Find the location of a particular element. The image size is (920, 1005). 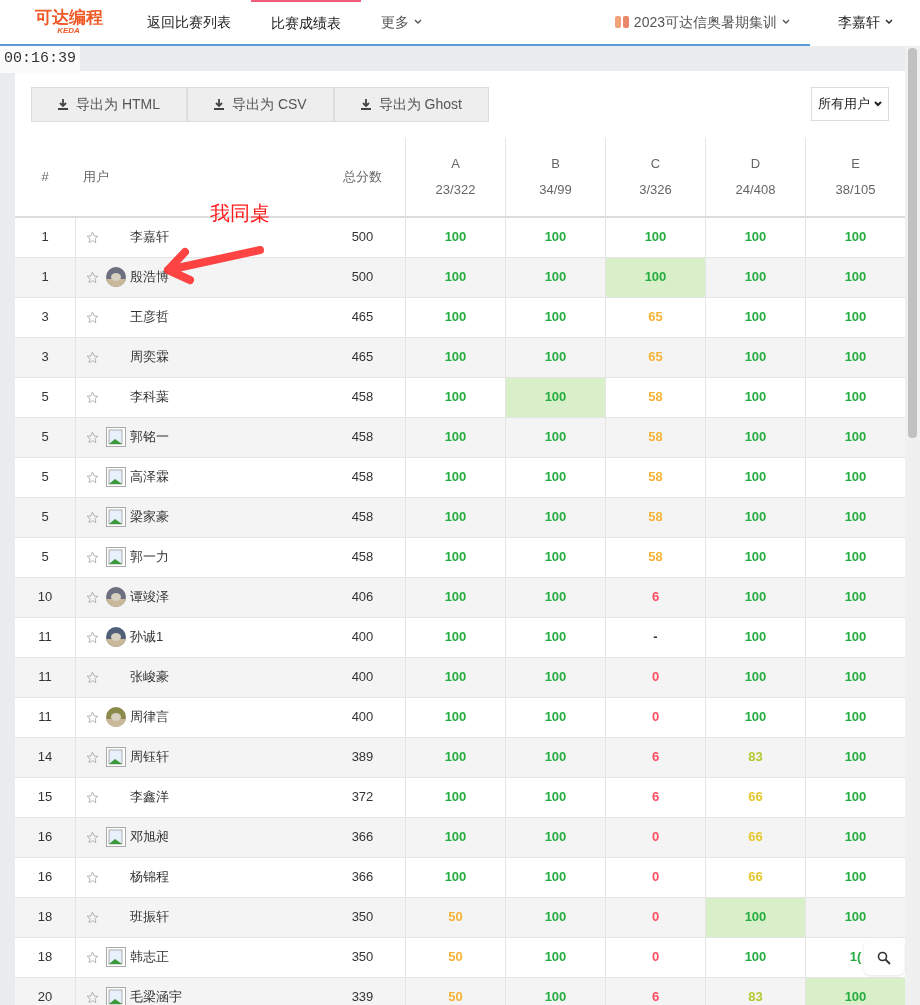

score-cell: 1( is located at coordinates (855, 957).